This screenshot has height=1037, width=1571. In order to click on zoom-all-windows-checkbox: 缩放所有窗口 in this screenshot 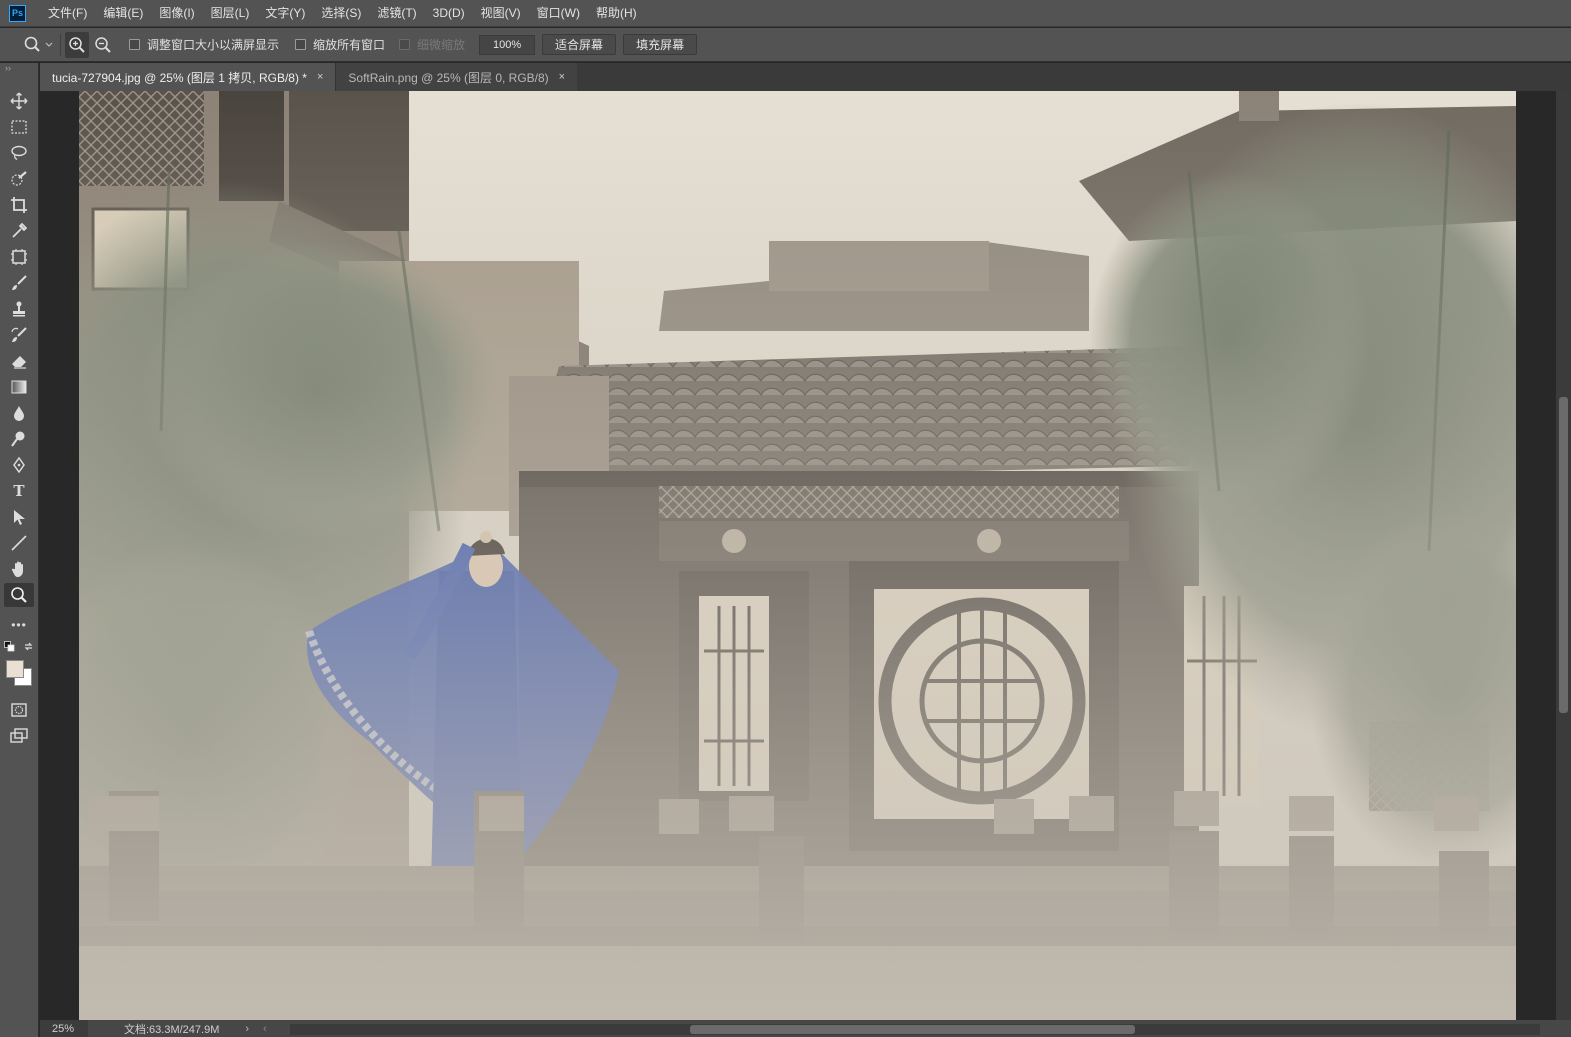, I will do `click(340, 44)`.